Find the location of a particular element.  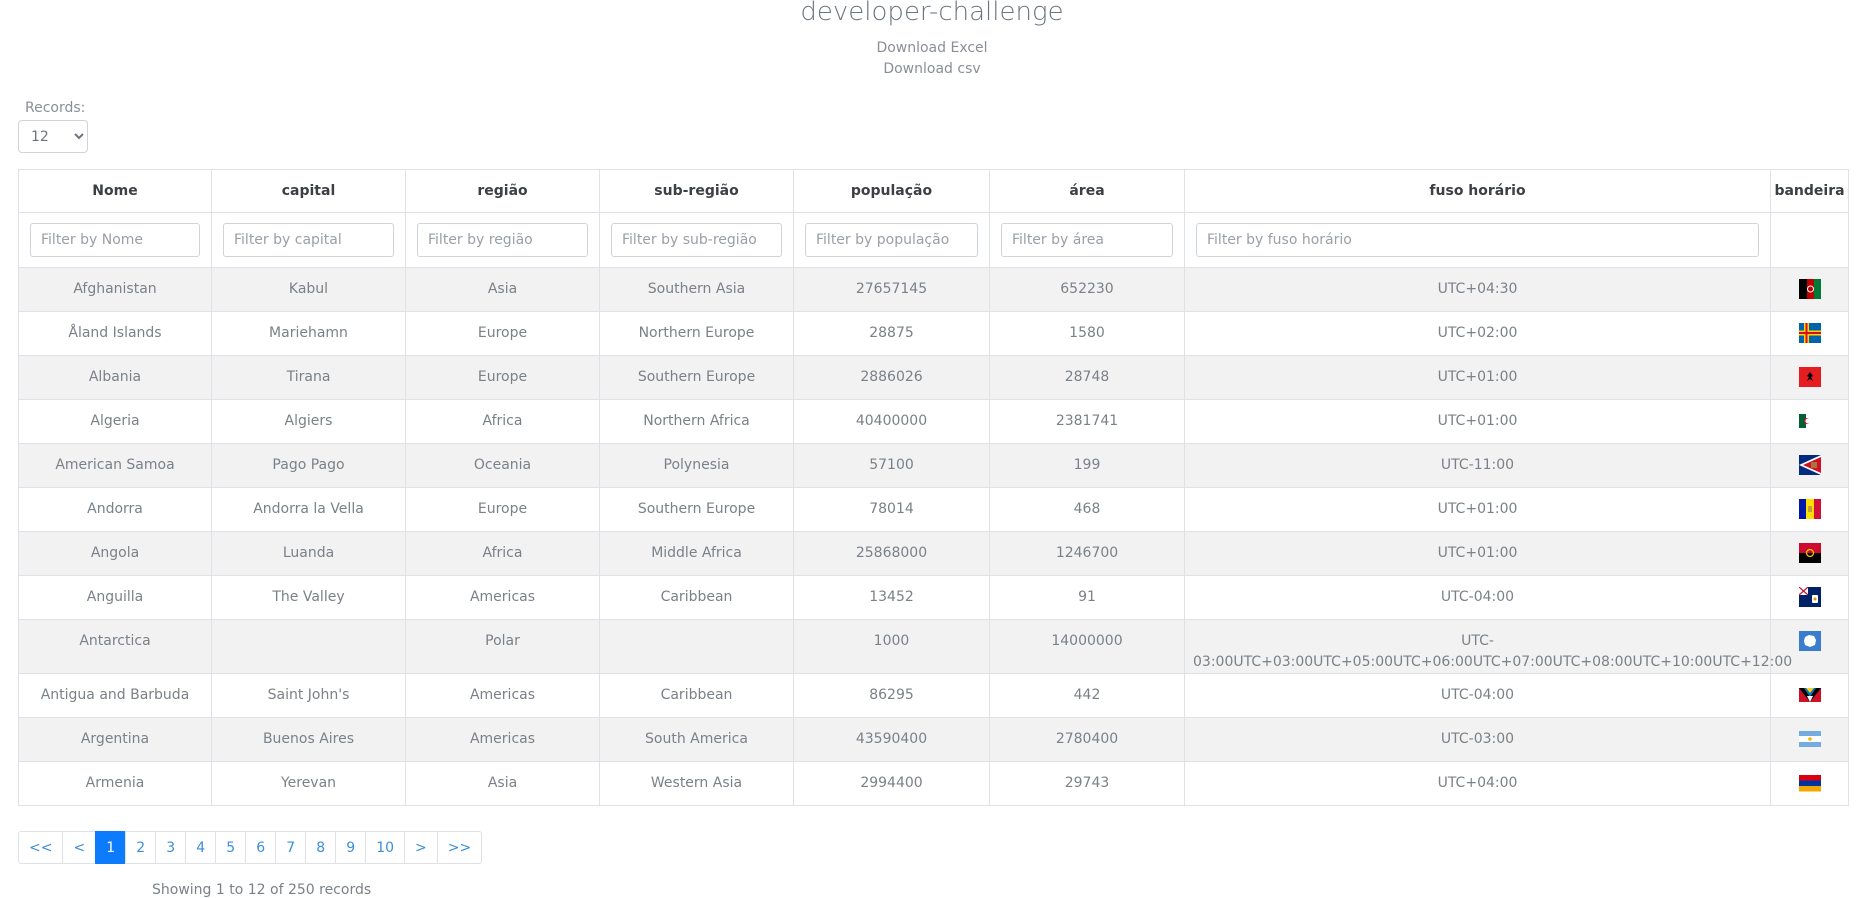

flag-armenia-icon is located at coordinates (1809, 783).